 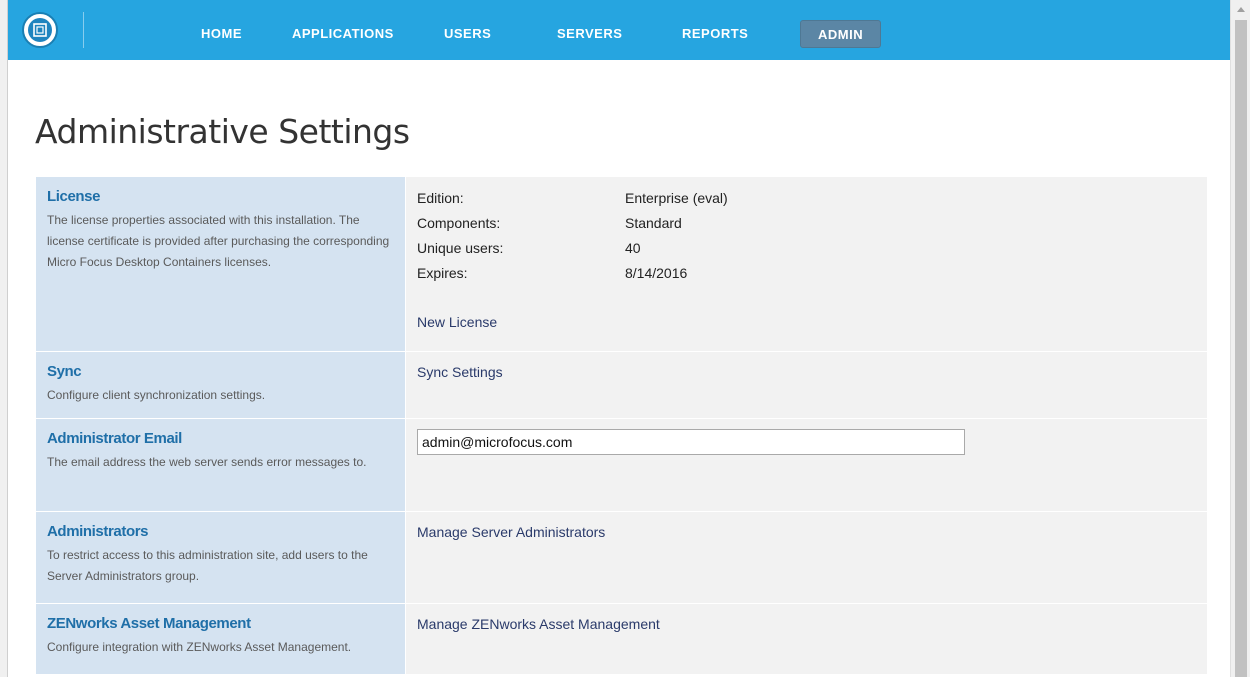 What do you see at coordinates (457, 322) in the screenshot?
I see `new-license-link: New License` at bounding box center [457, 322].